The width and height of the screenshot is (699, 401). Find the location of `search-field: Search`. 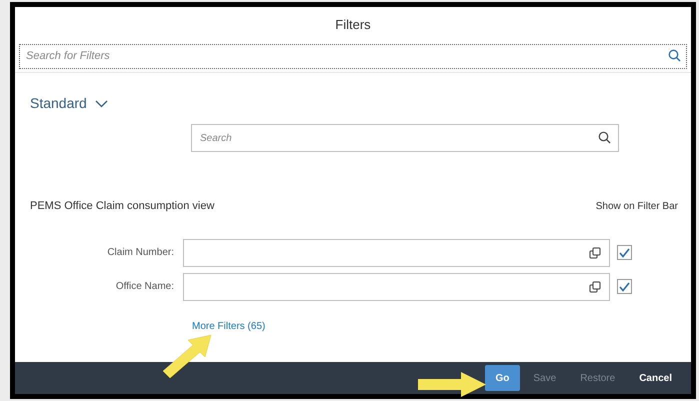

search-field: Search is located at coordinates (405, 138).